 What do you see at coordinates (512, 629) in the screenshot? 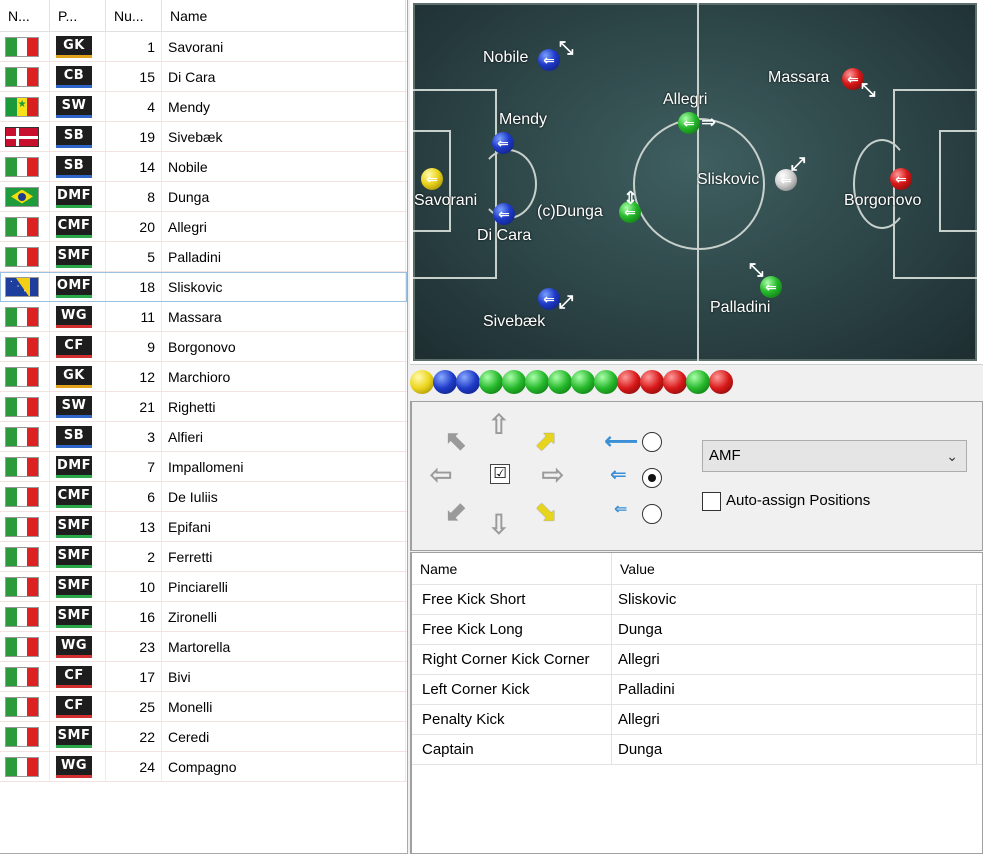
I see `set-piece-name: Free Kick Long` at bounding box center [512, 629].